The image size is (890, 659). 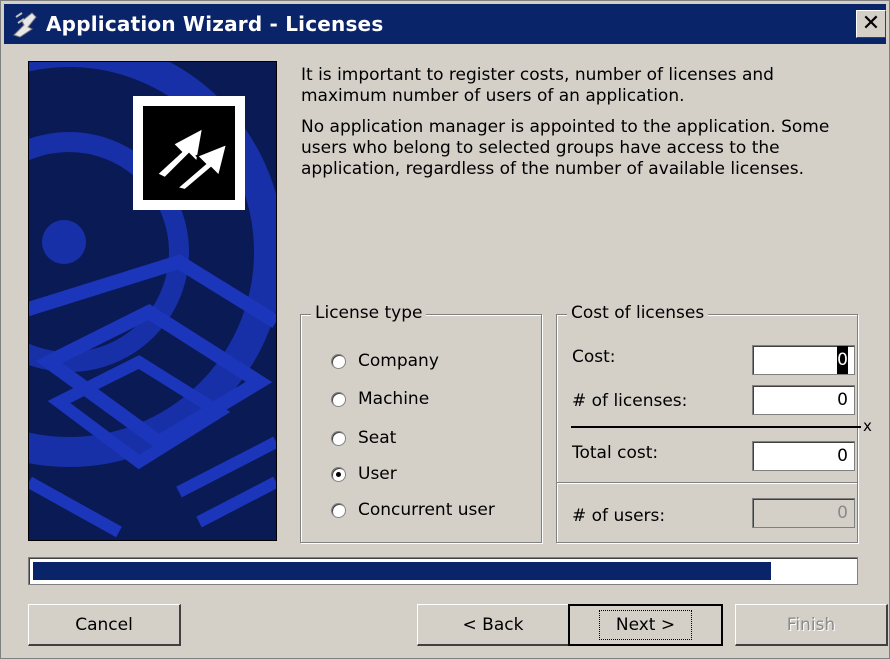 What do you see at coordinates (394, 399) in the screenshot?
I see `radio-label: Machine` at bounding box center [394, 399].